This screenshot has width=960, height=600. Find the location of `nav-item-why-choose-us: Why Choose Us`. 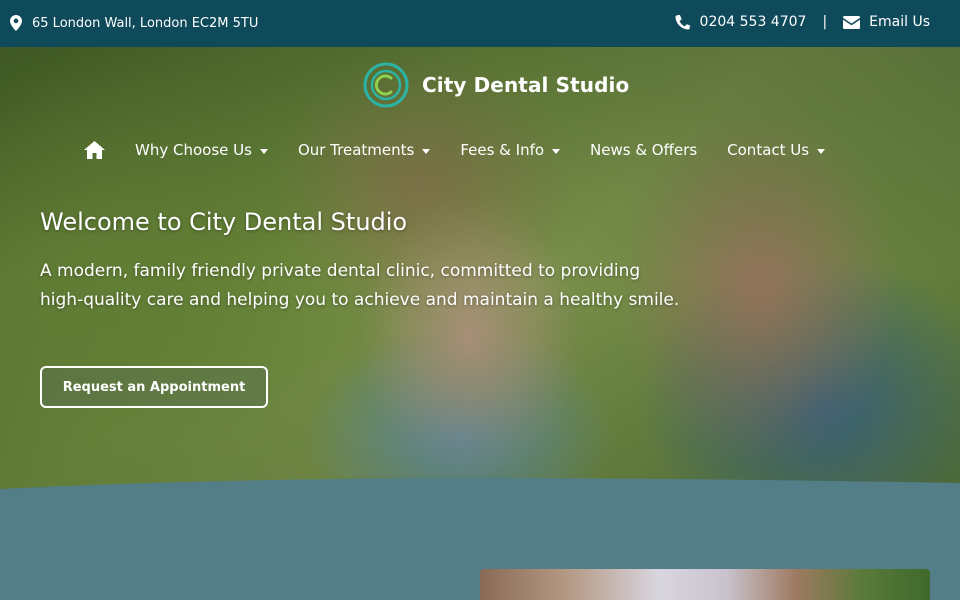

nav-item-why-choose-us: Why Choose Us is located at coordinates (201, 150).